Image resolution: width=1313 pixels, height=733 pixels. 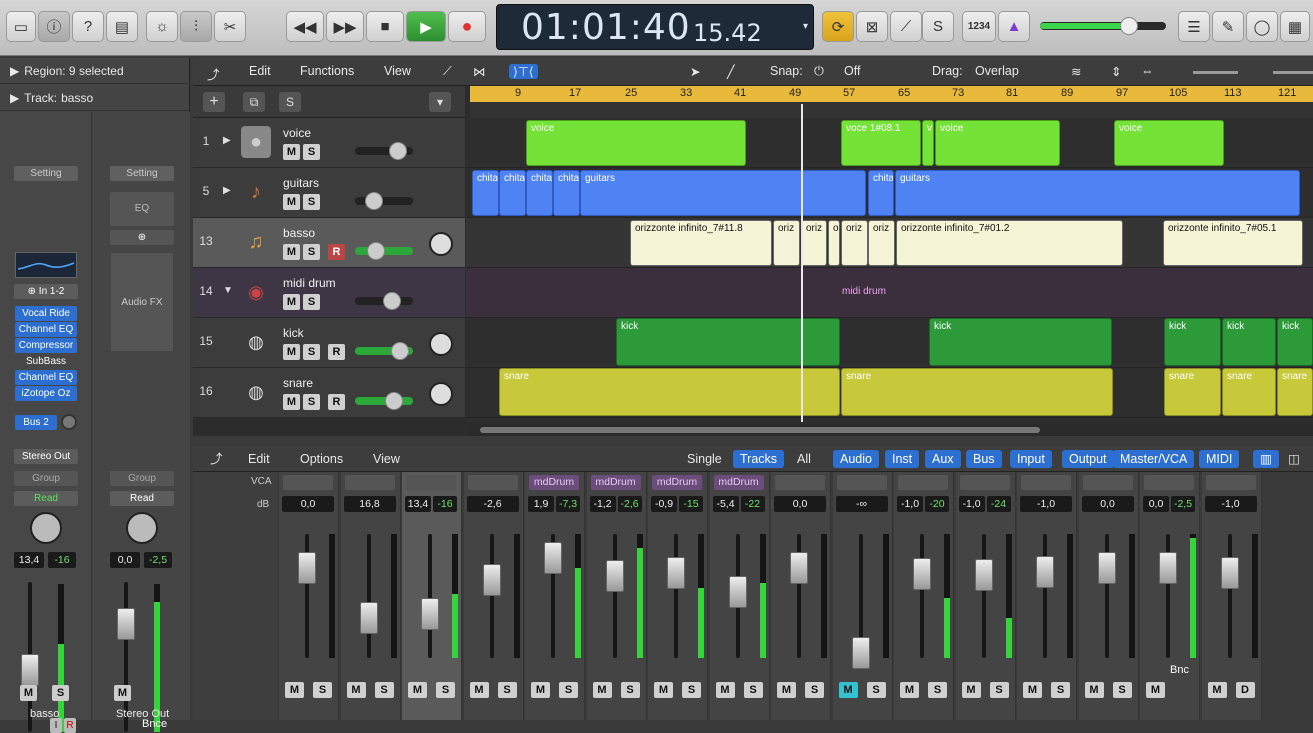 What do you see at coordinates (327, 71) in the screenshot?
I see `functions-menu: Functions` at bounding box center [327, 71].